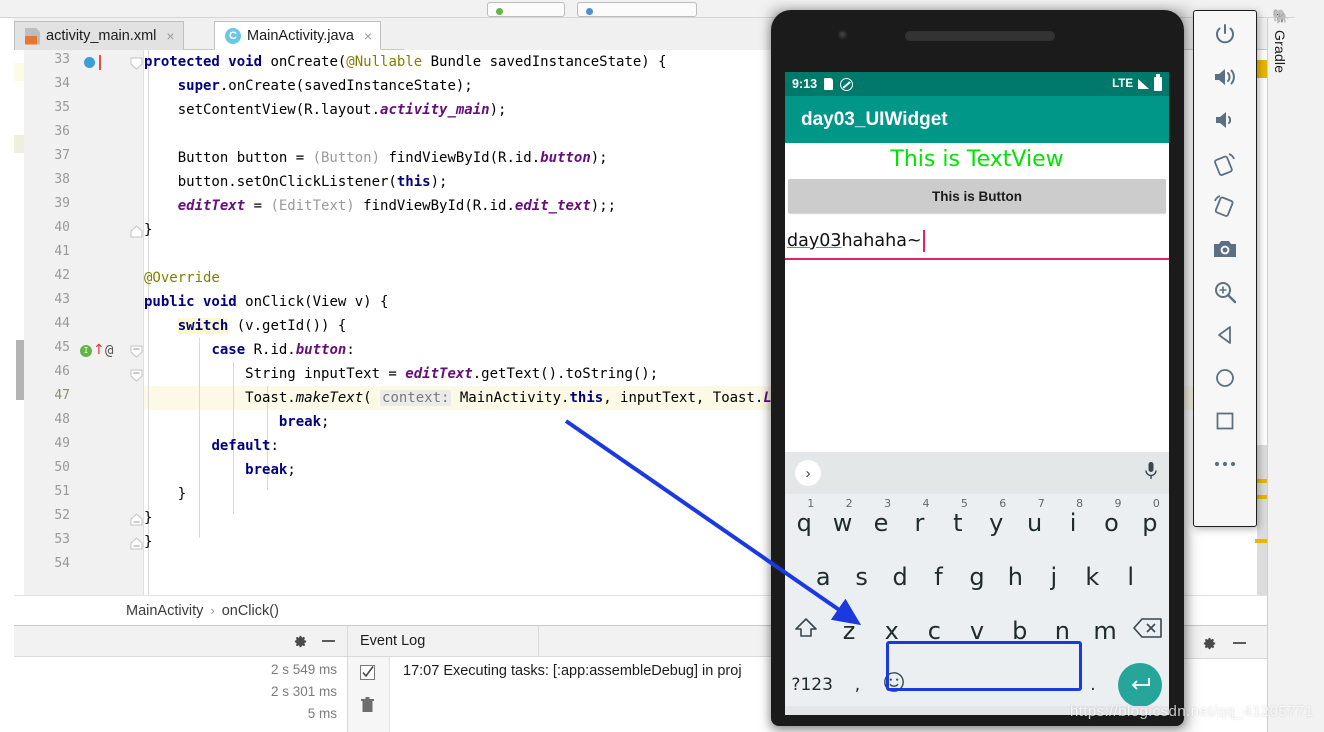 This screenshot has width=1324, height=732. What do you see at coordinates (1019, 631) in the screenshot?
I see `key-b: b` at bounding box center [1019, 631].